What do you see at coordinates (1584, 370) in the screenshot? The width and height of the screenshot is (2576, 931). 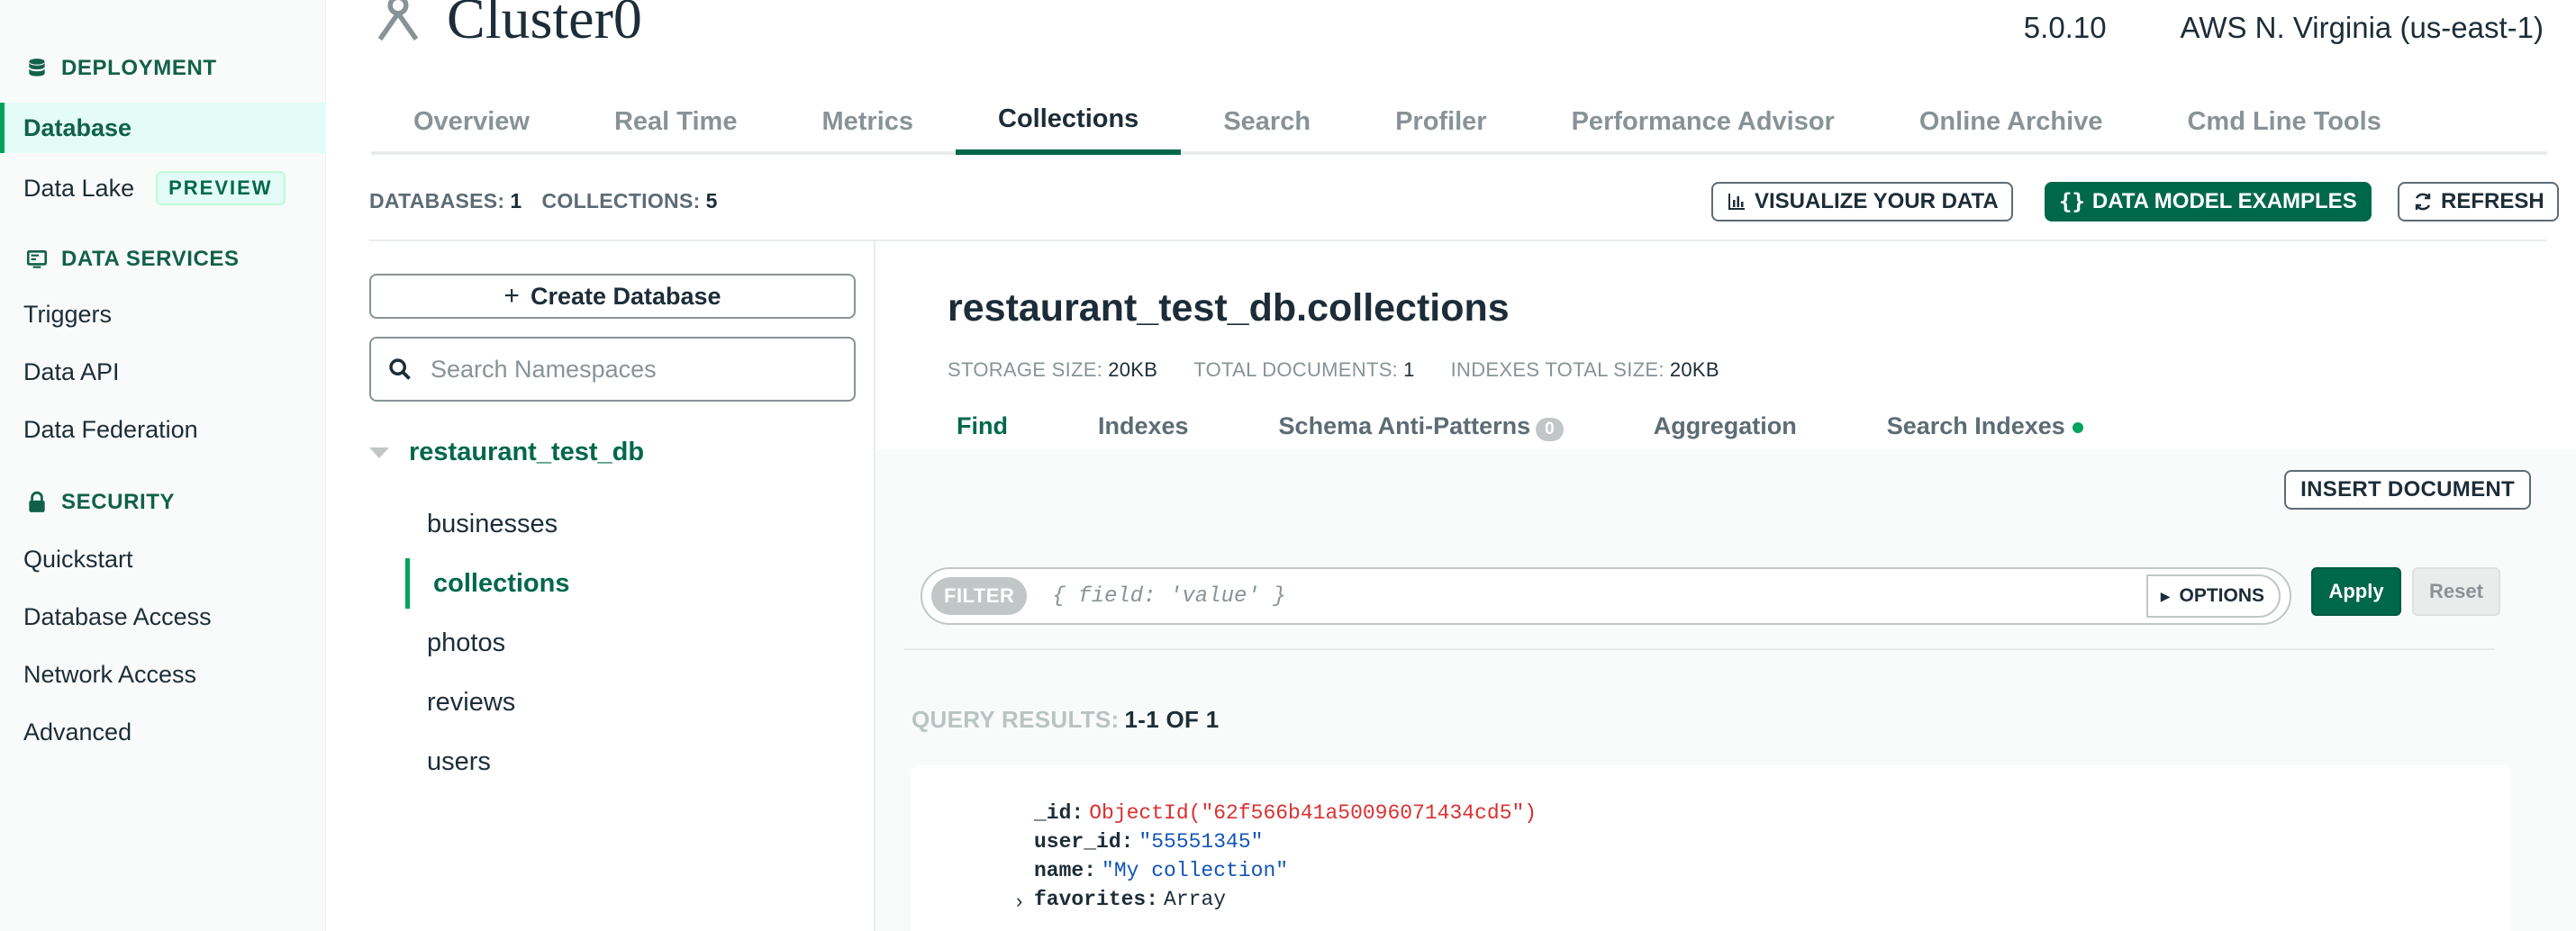 I see `indexes-size-stat: INDEXES TOTAL SIZE: 20KB` at bounding box center [1584, 370].